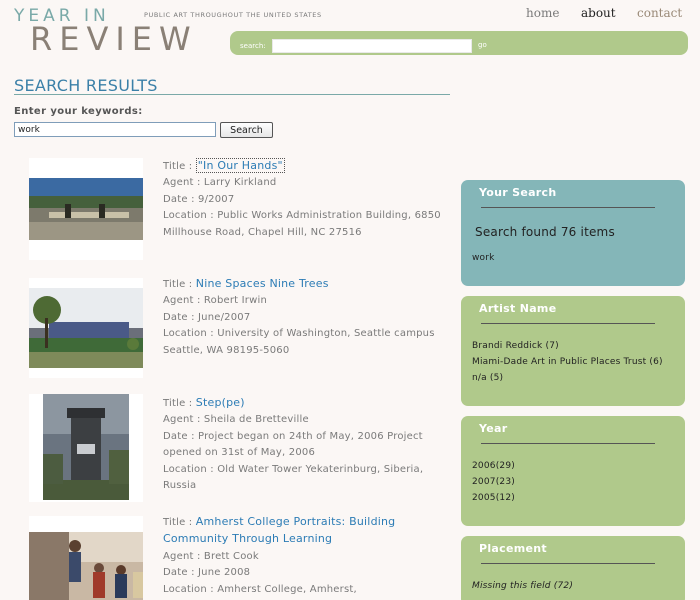  What do you see at coordinates (115, 129) in the screenshot?
I see `keyword-input` at bounding box center [115, 129].